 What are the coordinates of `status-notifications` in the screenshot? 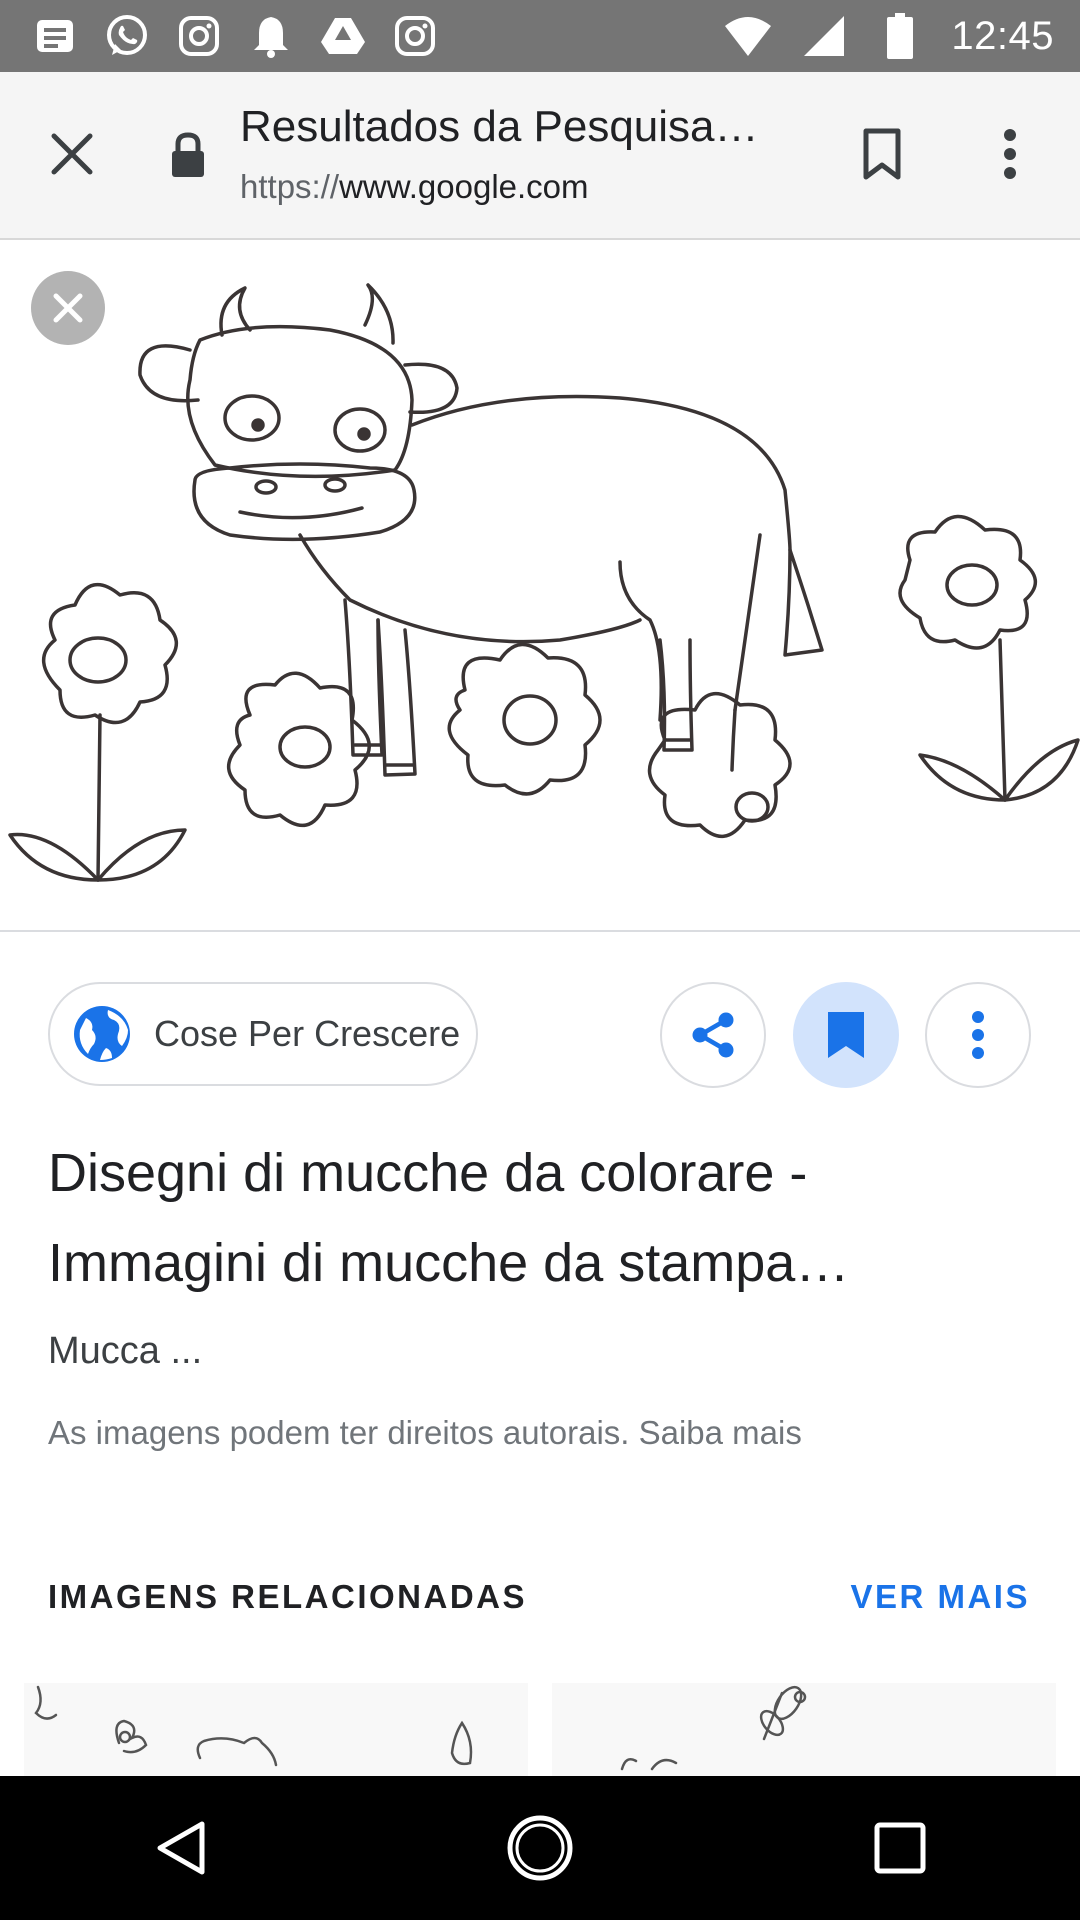 It's located at (220, 36).